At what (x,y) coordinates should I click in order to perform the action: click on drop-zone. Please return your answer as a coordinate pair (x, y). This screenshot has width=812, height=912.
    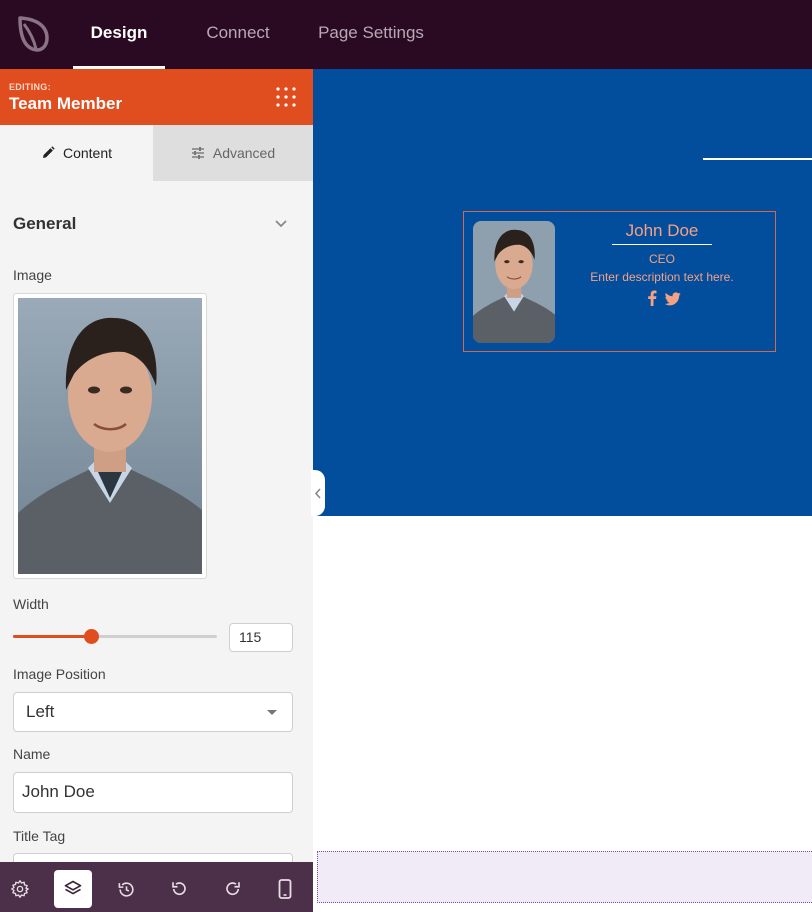
    Looking at the image, I should click on (564, 877).